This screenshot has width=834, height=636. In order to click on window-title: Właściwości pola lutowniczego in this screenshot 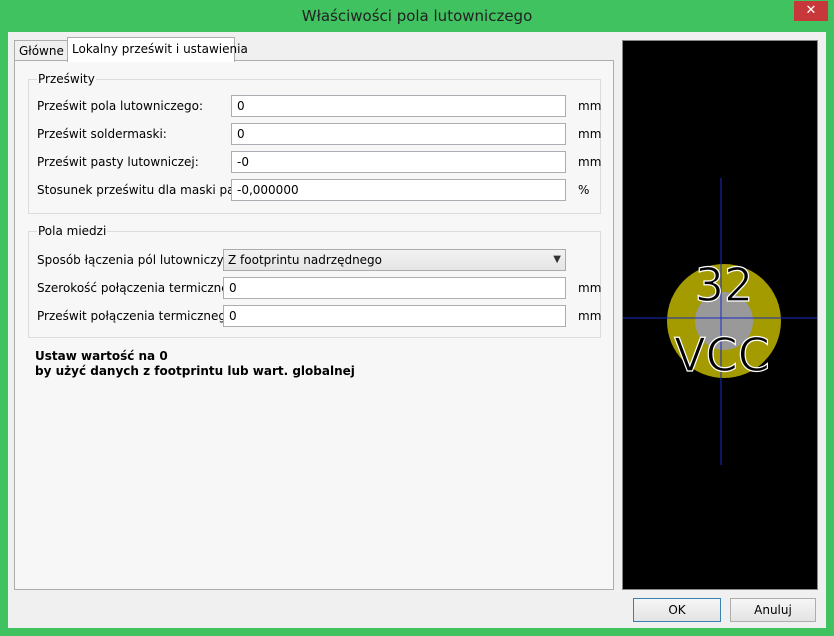, I will do `click(417, 16)`.